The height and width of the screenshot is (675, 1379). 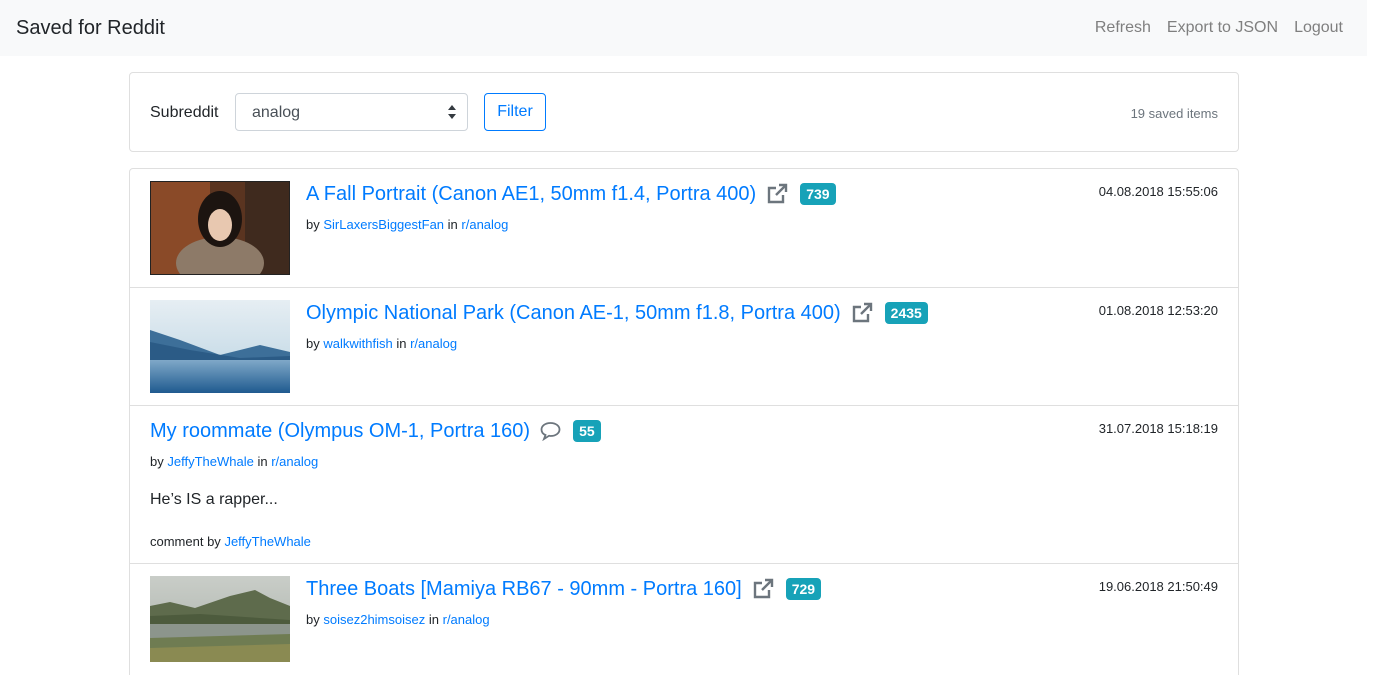 What do you see at coordinates (383, 224) in the screenshot?
I see `author-link: SirLaxersBiggestFan` at bounding box center [383, 224].